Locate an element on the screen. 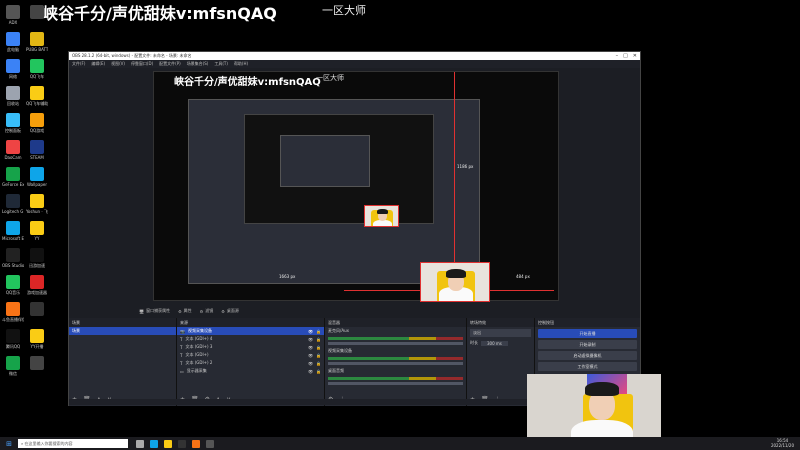 The width and height of the screenshot is (800, 450). menu-item: 视图(V) is located at coordinates (118, 64).